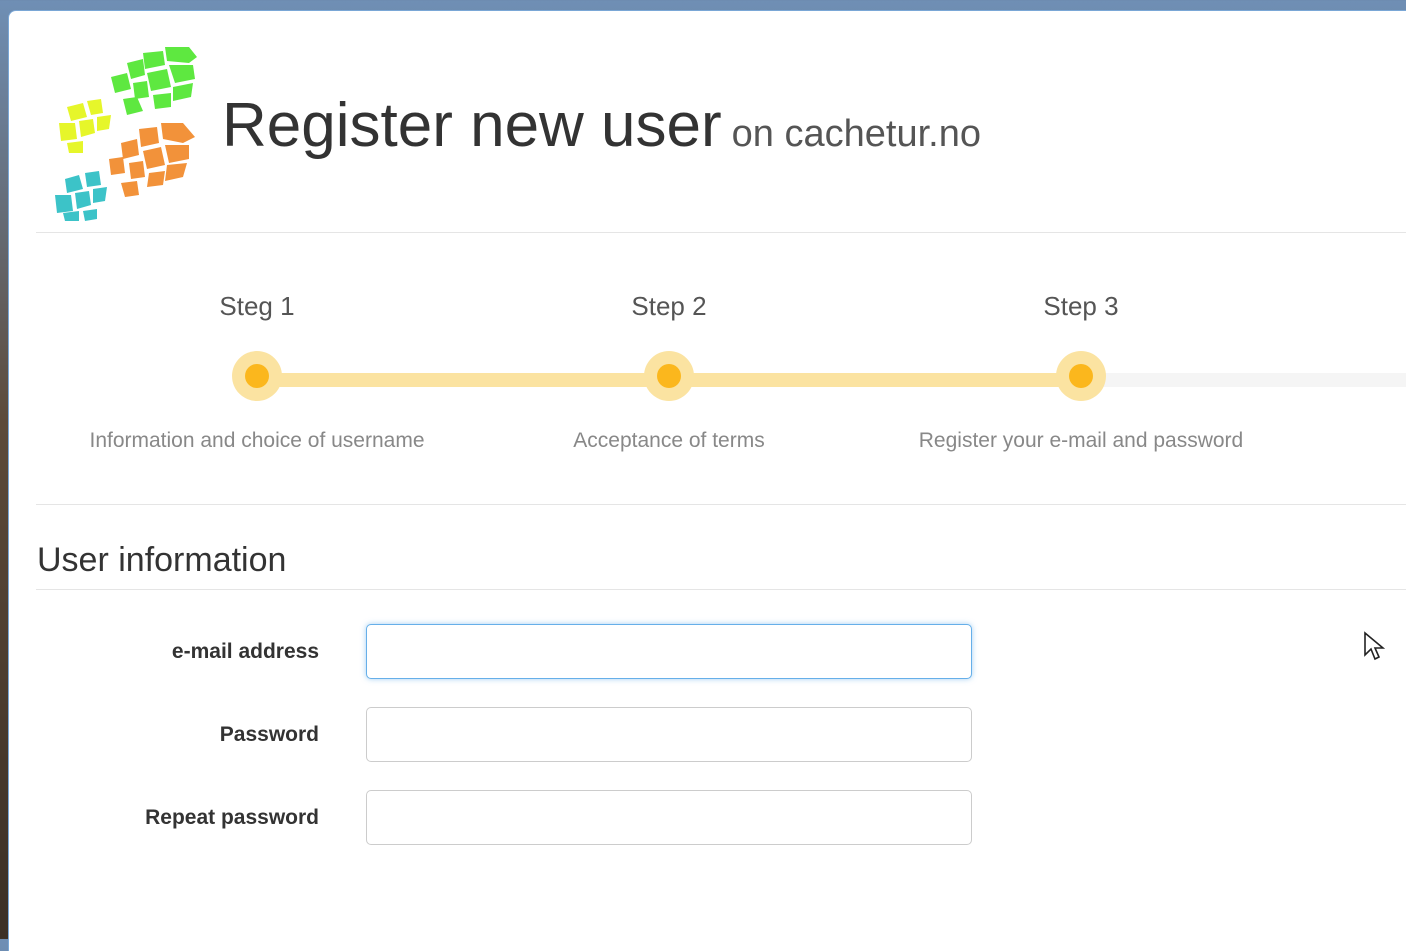 This screenshot has width=1406, height=951. I want to click on progress-track-remaining, so click(1237, 380).